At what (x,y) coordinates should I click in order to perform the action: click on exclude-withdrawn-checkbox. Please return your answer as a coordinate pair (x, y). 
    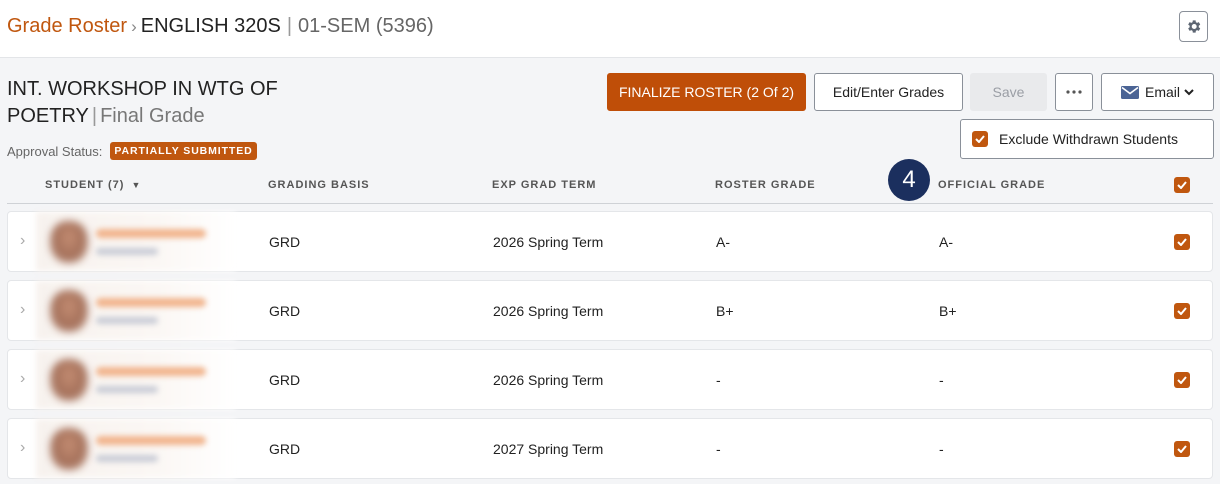
    Looking at the image, I should click on (980, 139).